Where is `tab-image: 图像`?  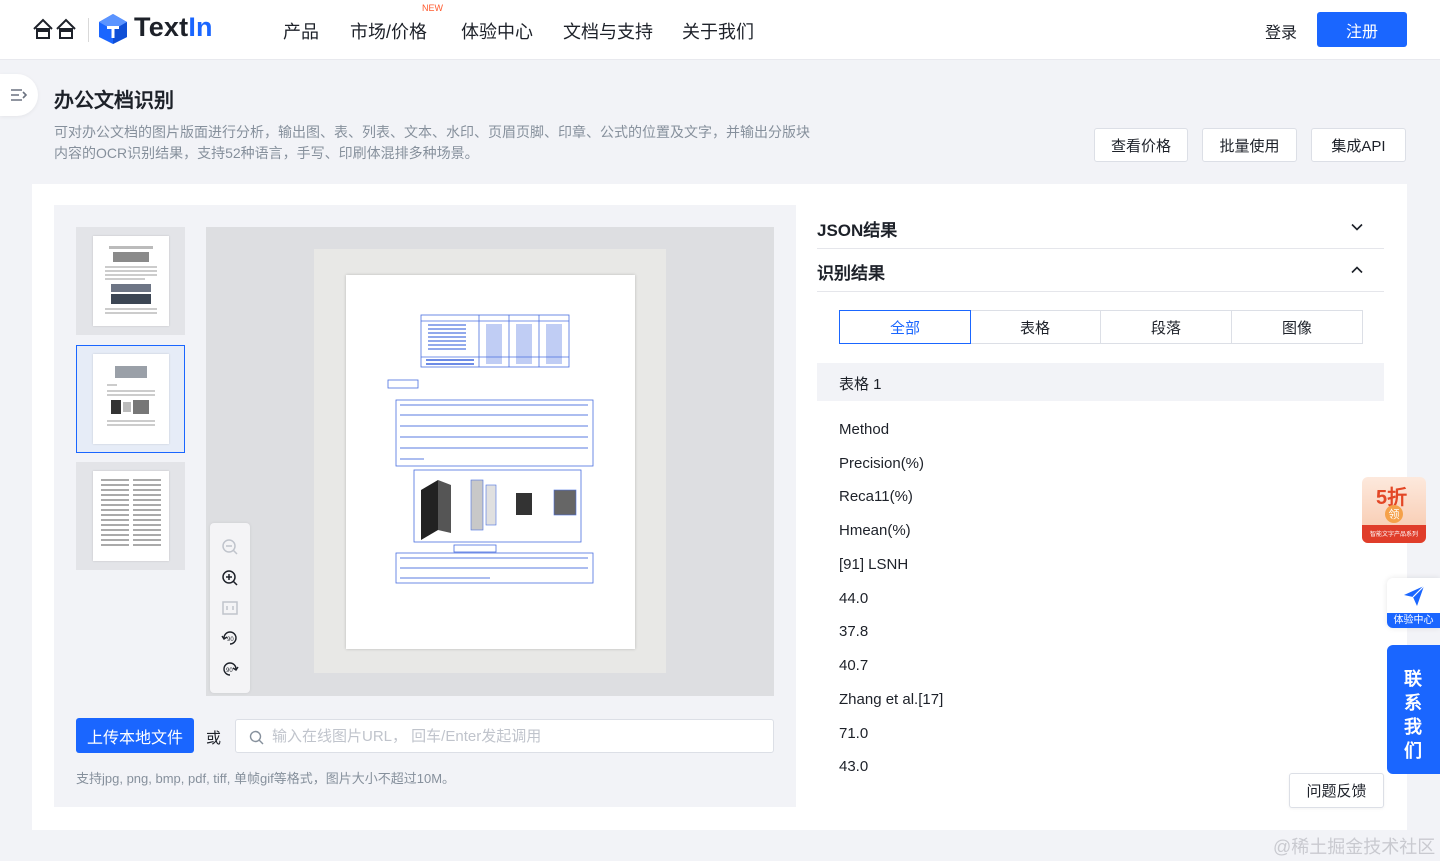 tab-image: 图像 is located at coordinates (1297, 327).